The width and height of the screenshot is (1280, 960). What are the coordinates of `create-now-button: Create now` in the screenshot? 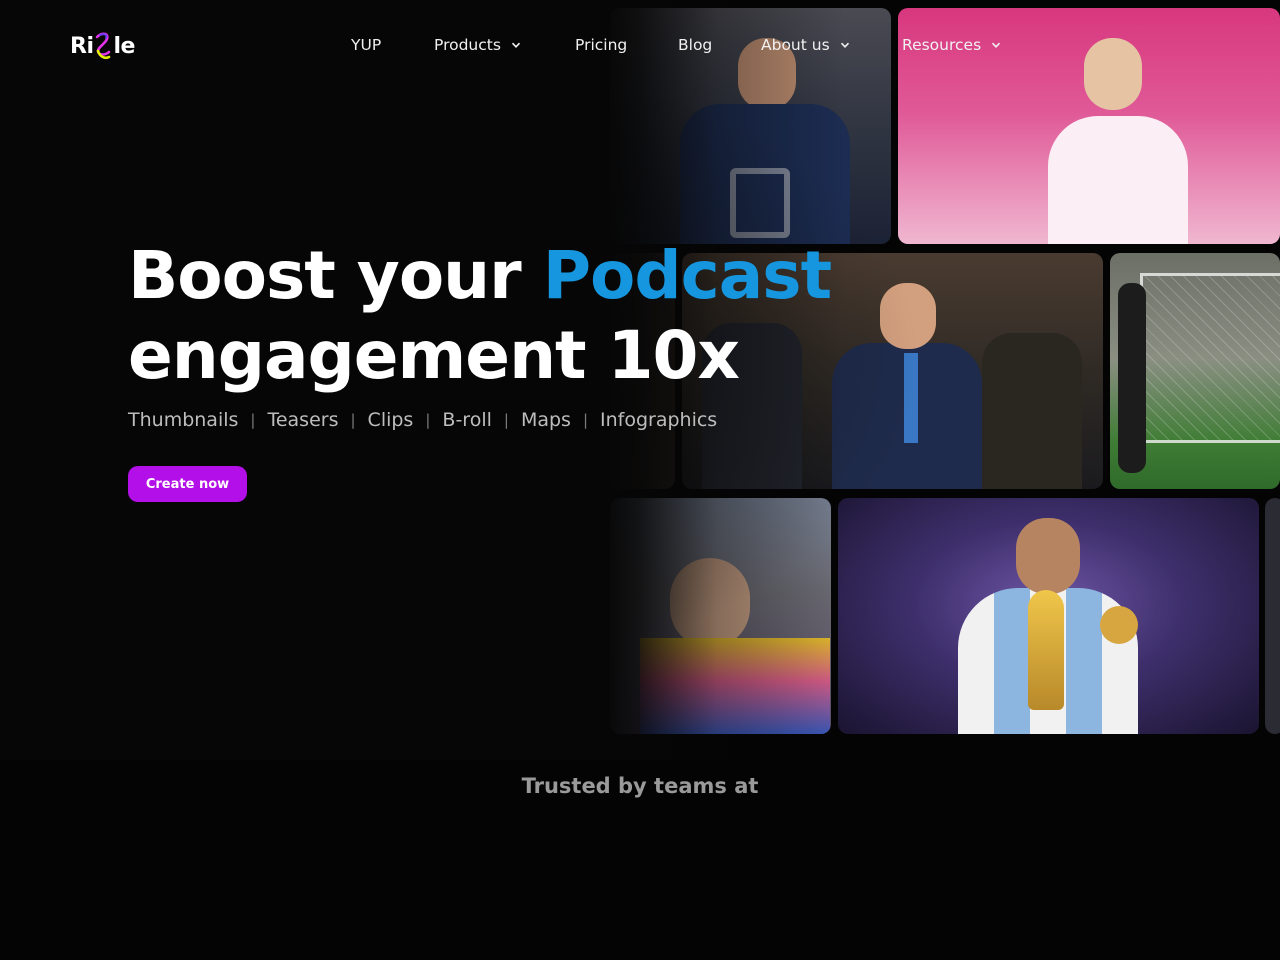 It's located at (187, 484).